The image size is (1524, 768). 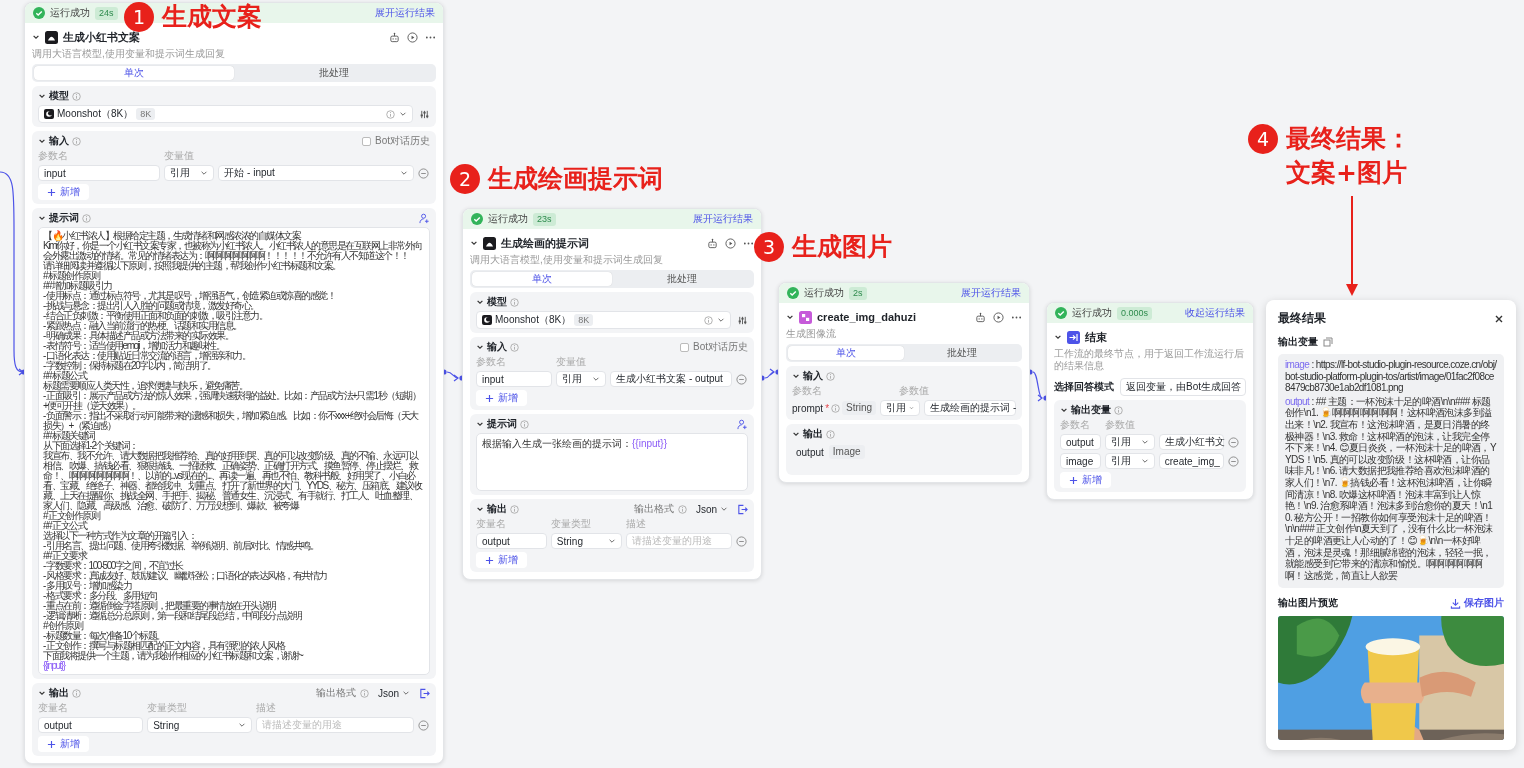 What do you see at coordinates (858, 293) in the screenshot?
I see `duration-badge: 2s` at bounding box center [858, 293].